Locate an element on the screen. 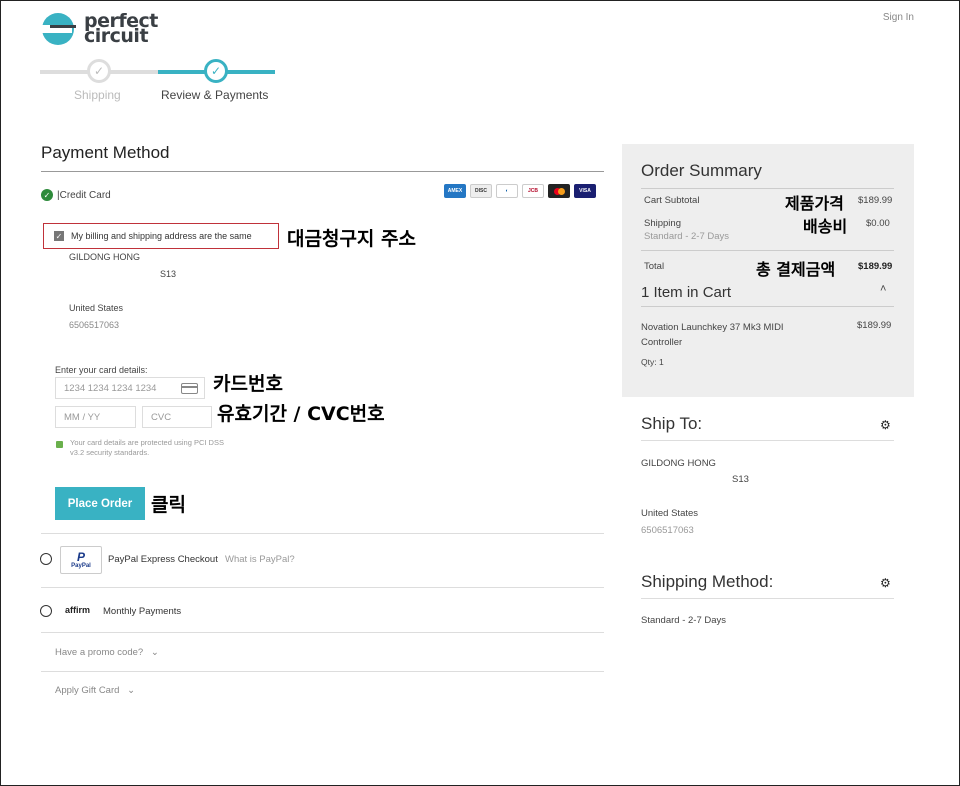  subtotal-label: Cart Subtotal is located at coordinates (672, 200).